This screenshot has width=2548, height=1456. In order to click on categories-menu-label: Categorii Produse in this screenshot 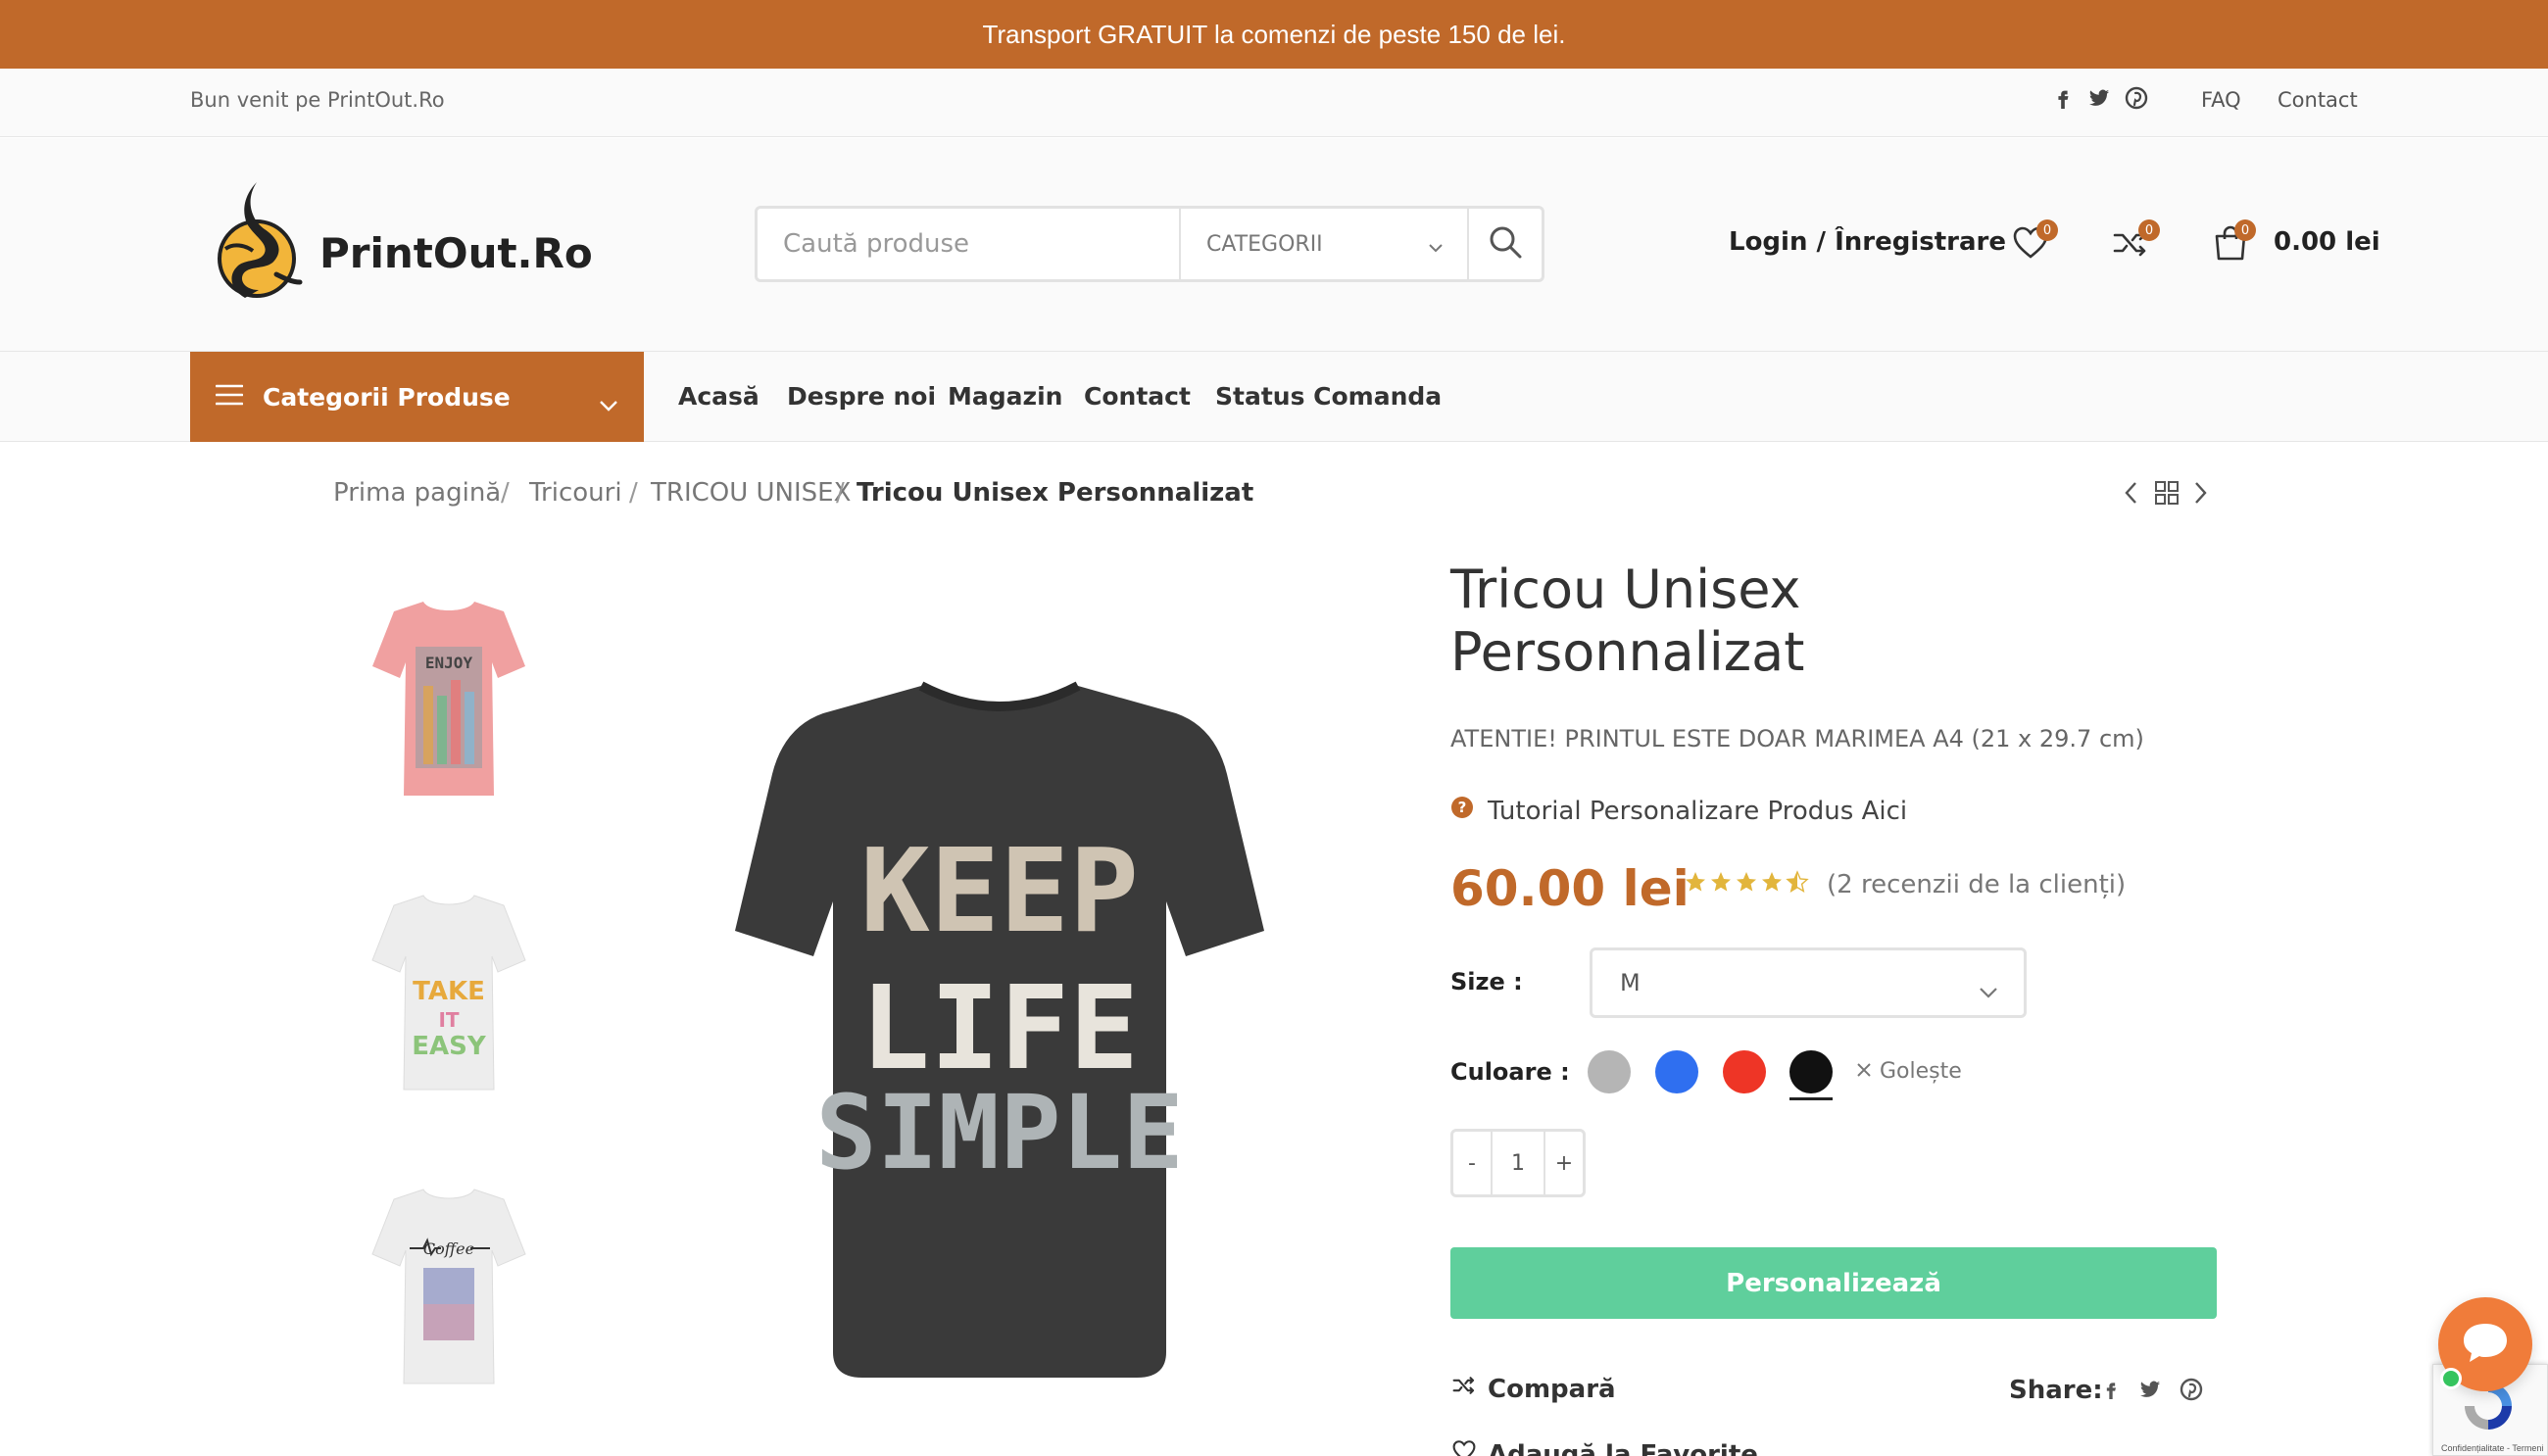, I will do `click(387, 397)`.